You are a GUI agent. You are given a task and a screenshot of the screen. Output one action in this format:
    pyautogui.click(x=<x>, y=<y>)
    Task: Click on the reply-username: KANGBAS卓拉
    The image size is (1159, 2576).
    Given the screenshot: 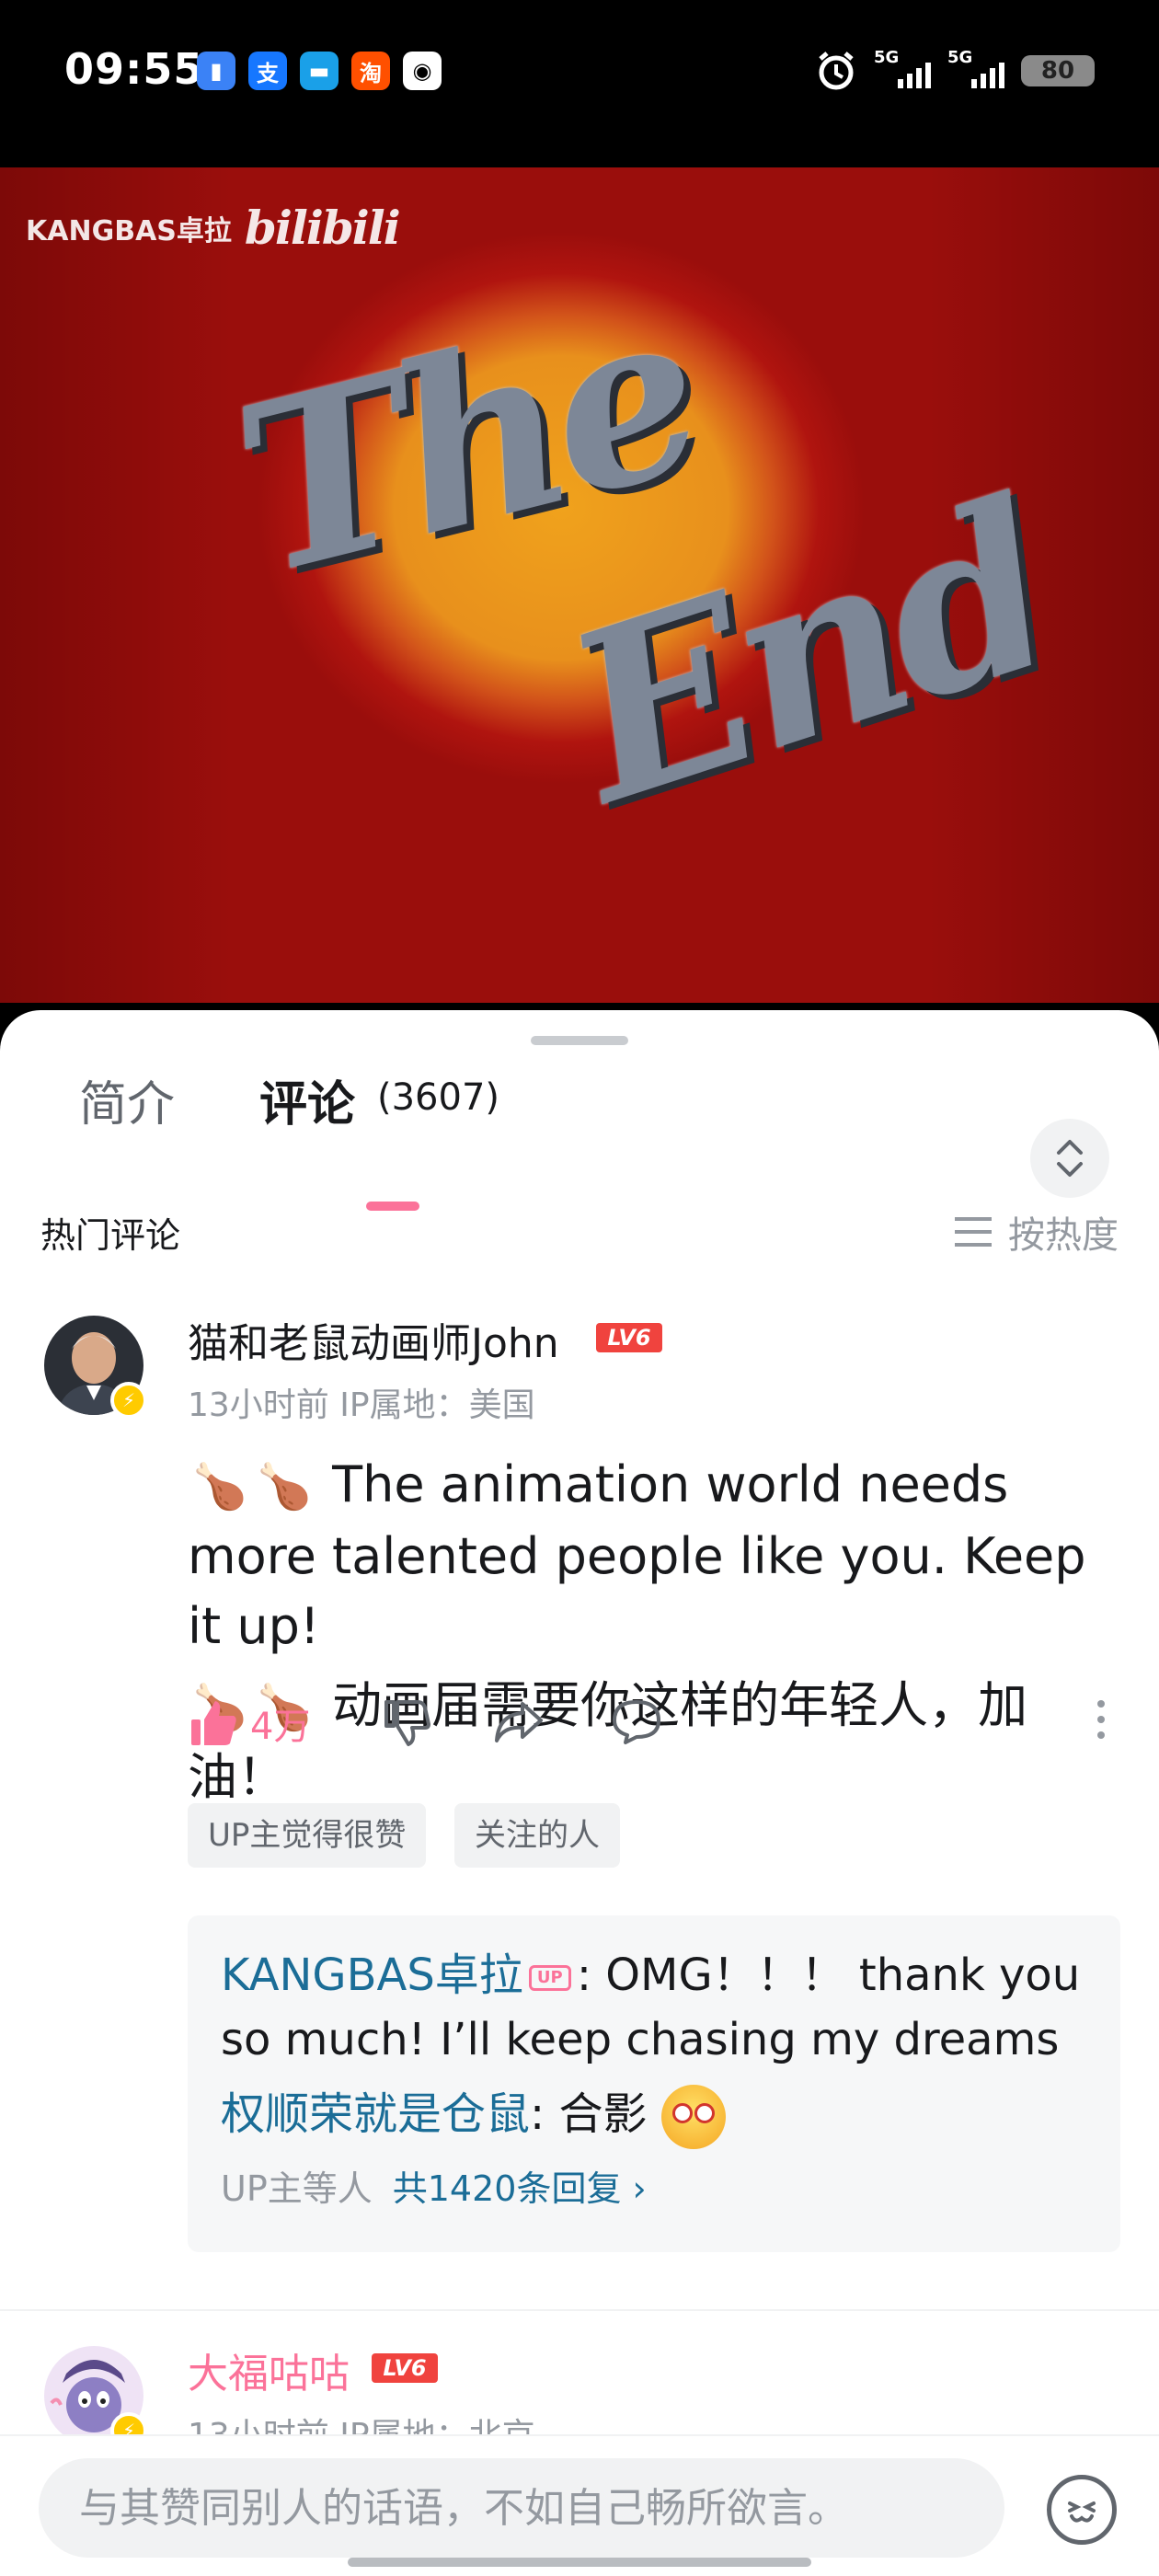 What is the action you would take?
    pyautogui.click(x=372, y=1975)
    